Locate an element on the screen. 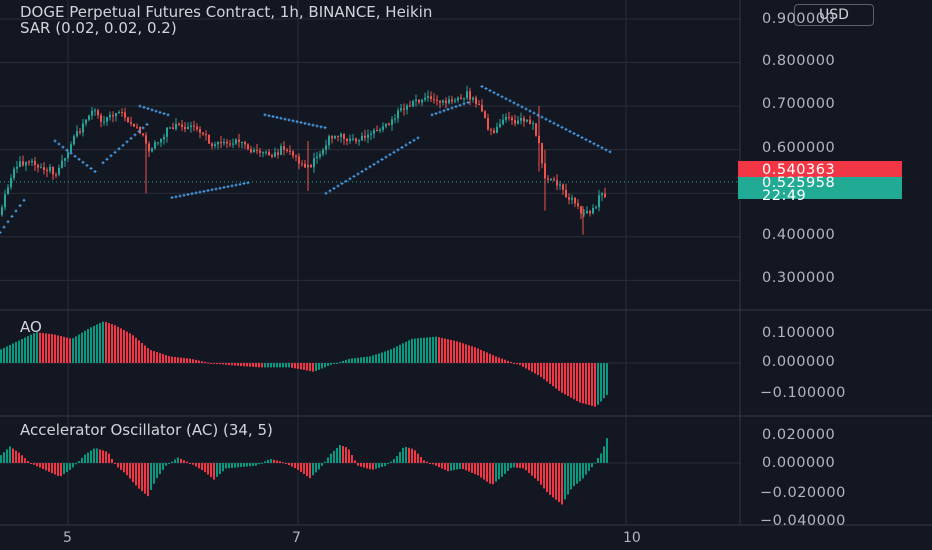 The height and width of the screenshot is (550, 932). sar-indicator-label: SAR (0.02, 0.02, 0.2) is located at coordinates (98, 28).